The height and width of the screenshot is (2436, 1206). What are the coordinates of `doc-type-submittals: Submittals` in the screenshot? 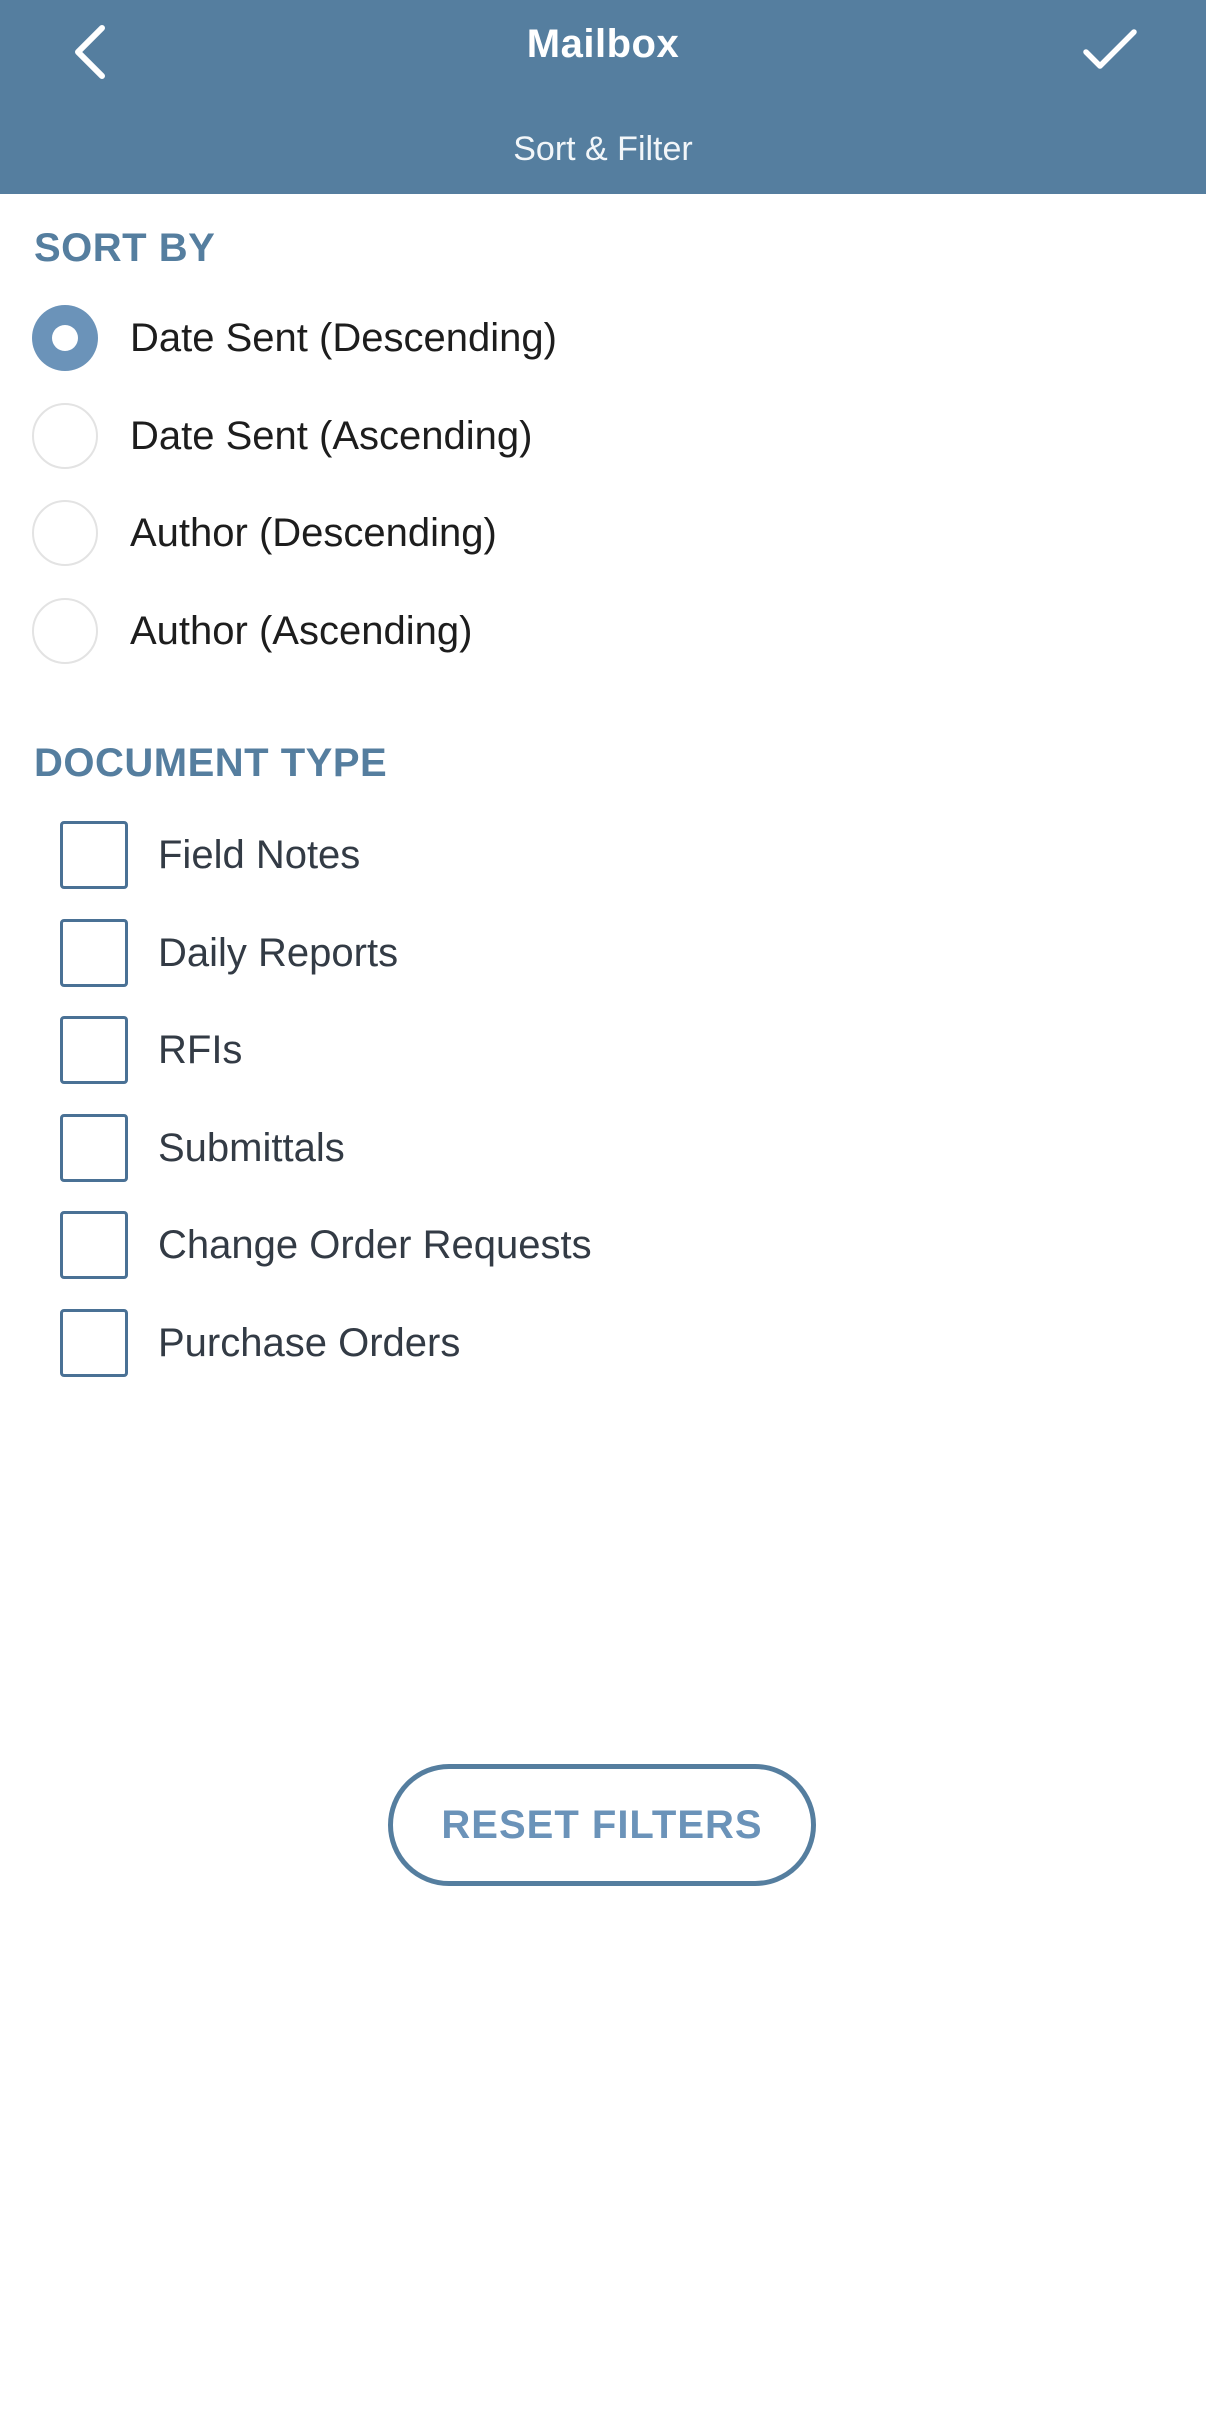 It's located at (202, 1148).